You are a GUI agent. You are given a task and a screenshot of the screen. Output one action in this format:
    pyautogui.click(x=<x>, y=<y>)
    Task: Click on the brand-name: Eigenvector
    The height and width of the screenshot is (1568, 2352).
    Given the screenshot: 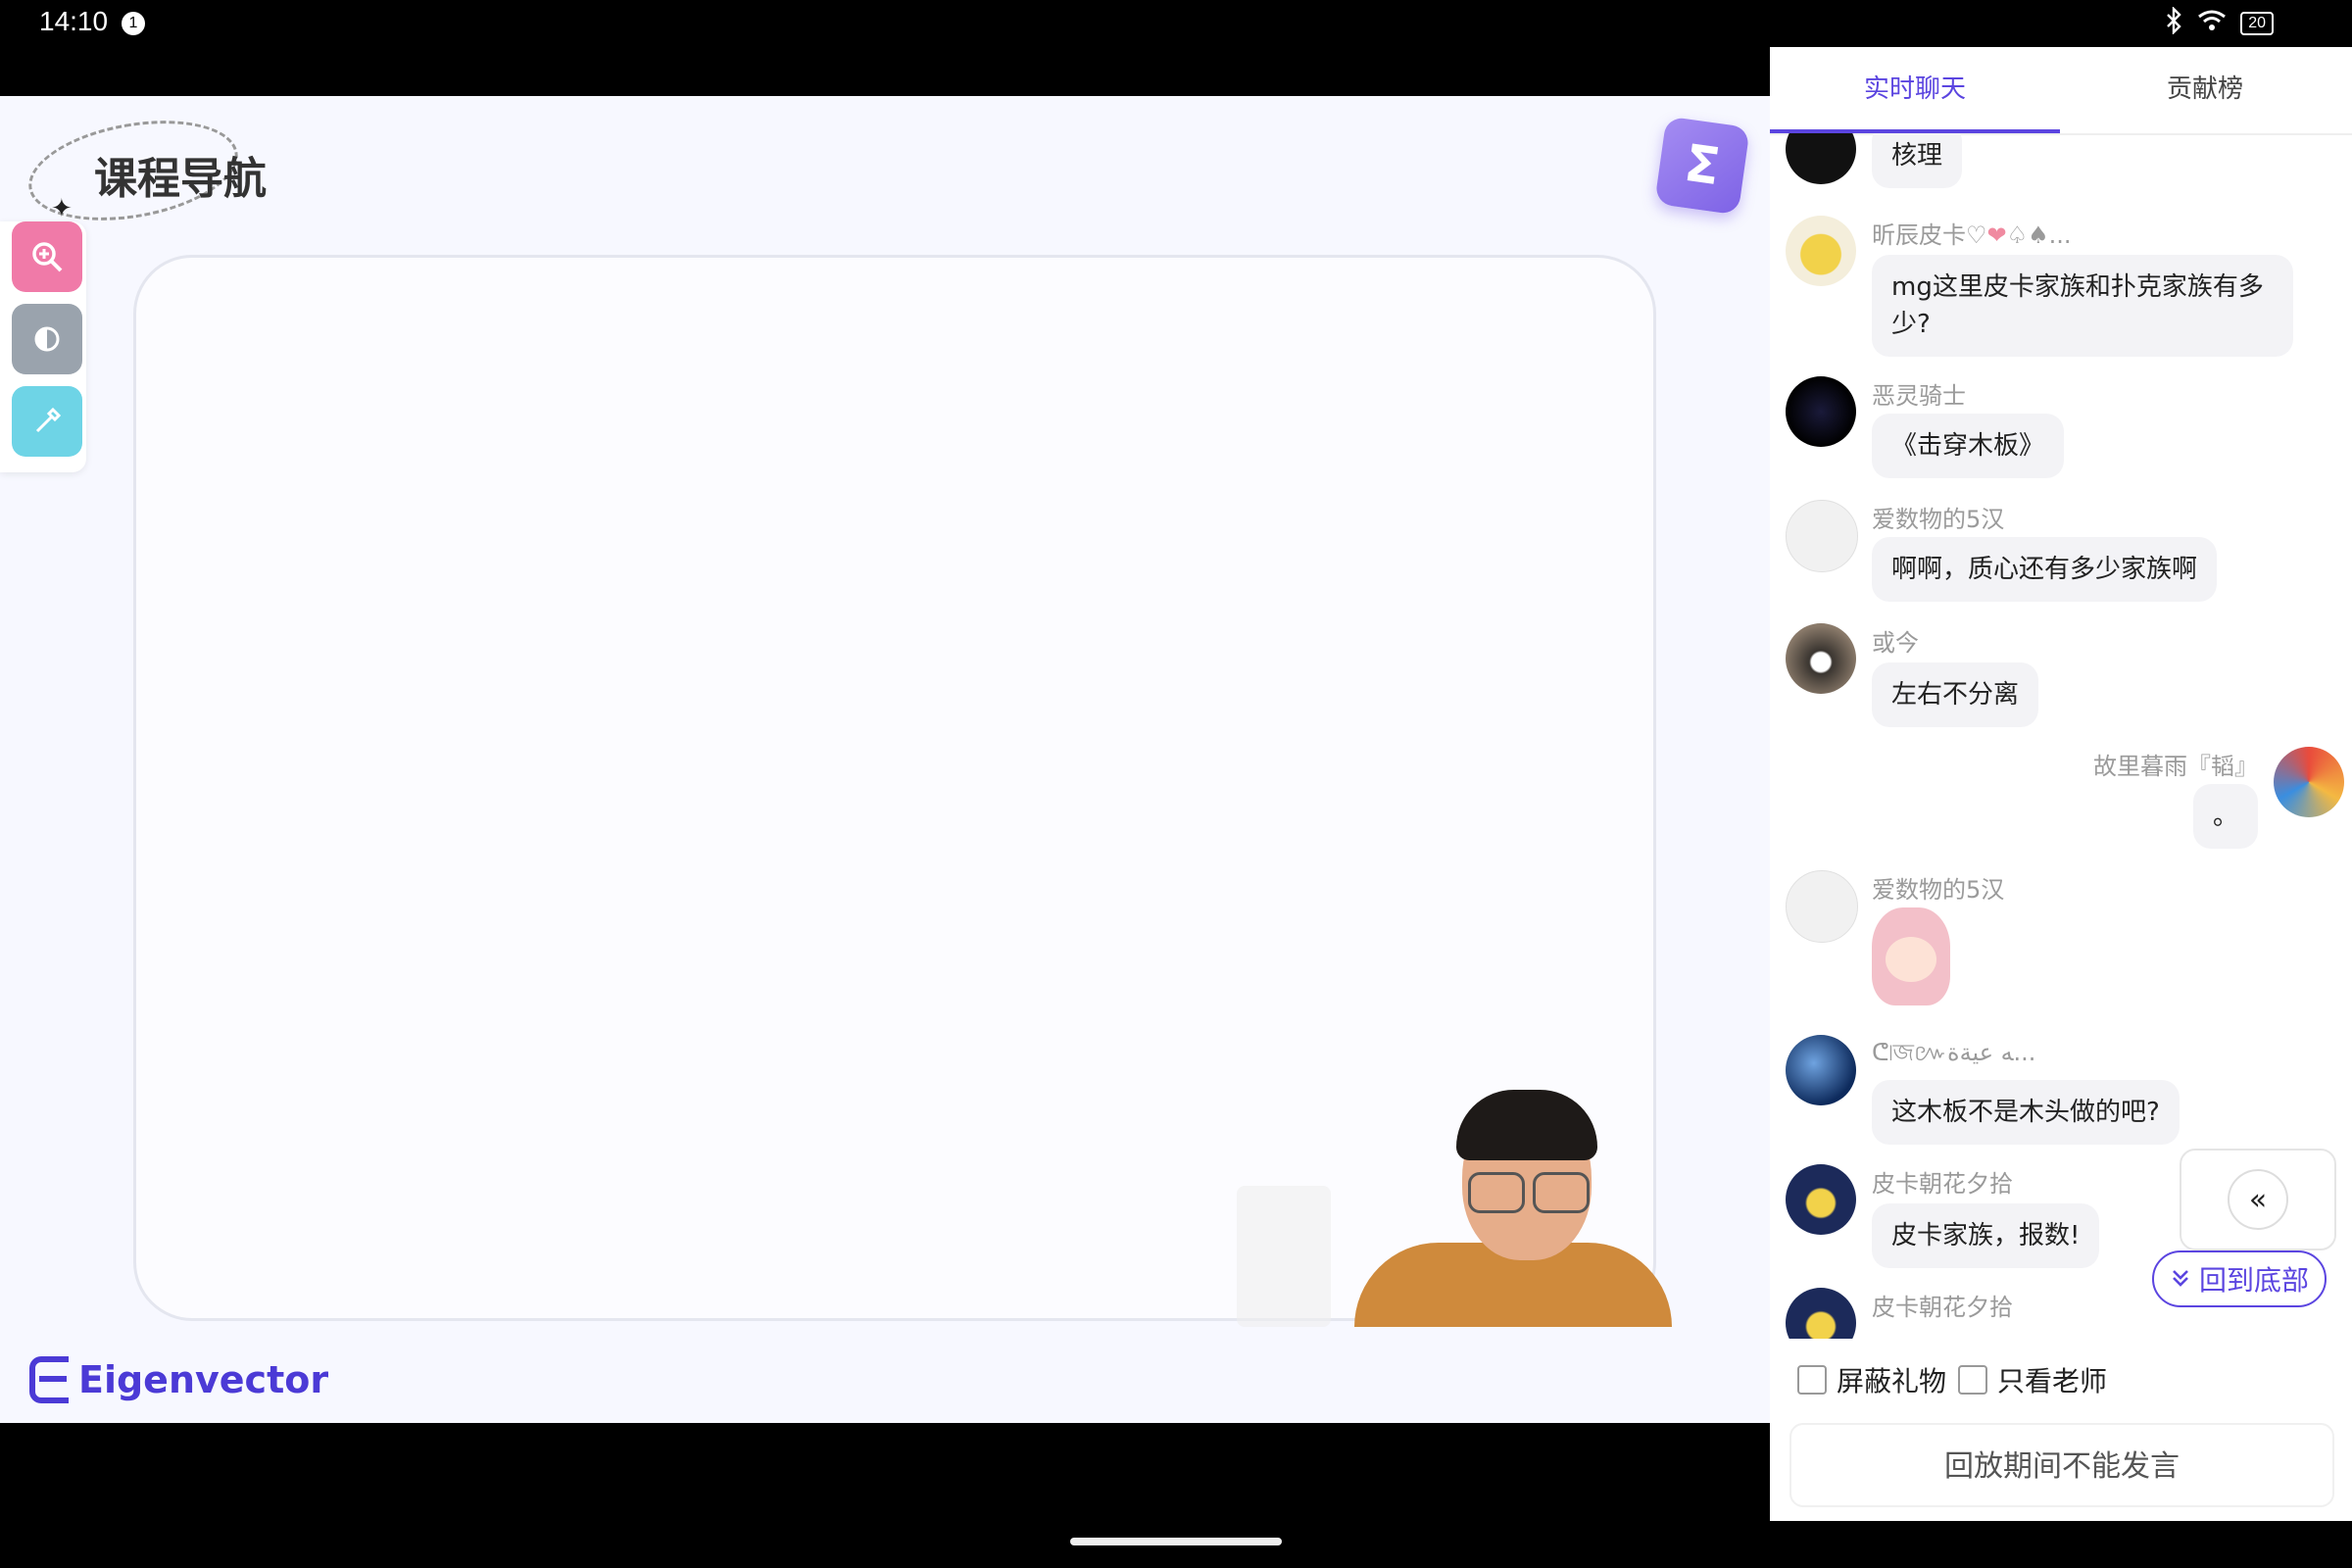 What is the action you would take?
    pyautogui.click(x=203, y=1379)
    